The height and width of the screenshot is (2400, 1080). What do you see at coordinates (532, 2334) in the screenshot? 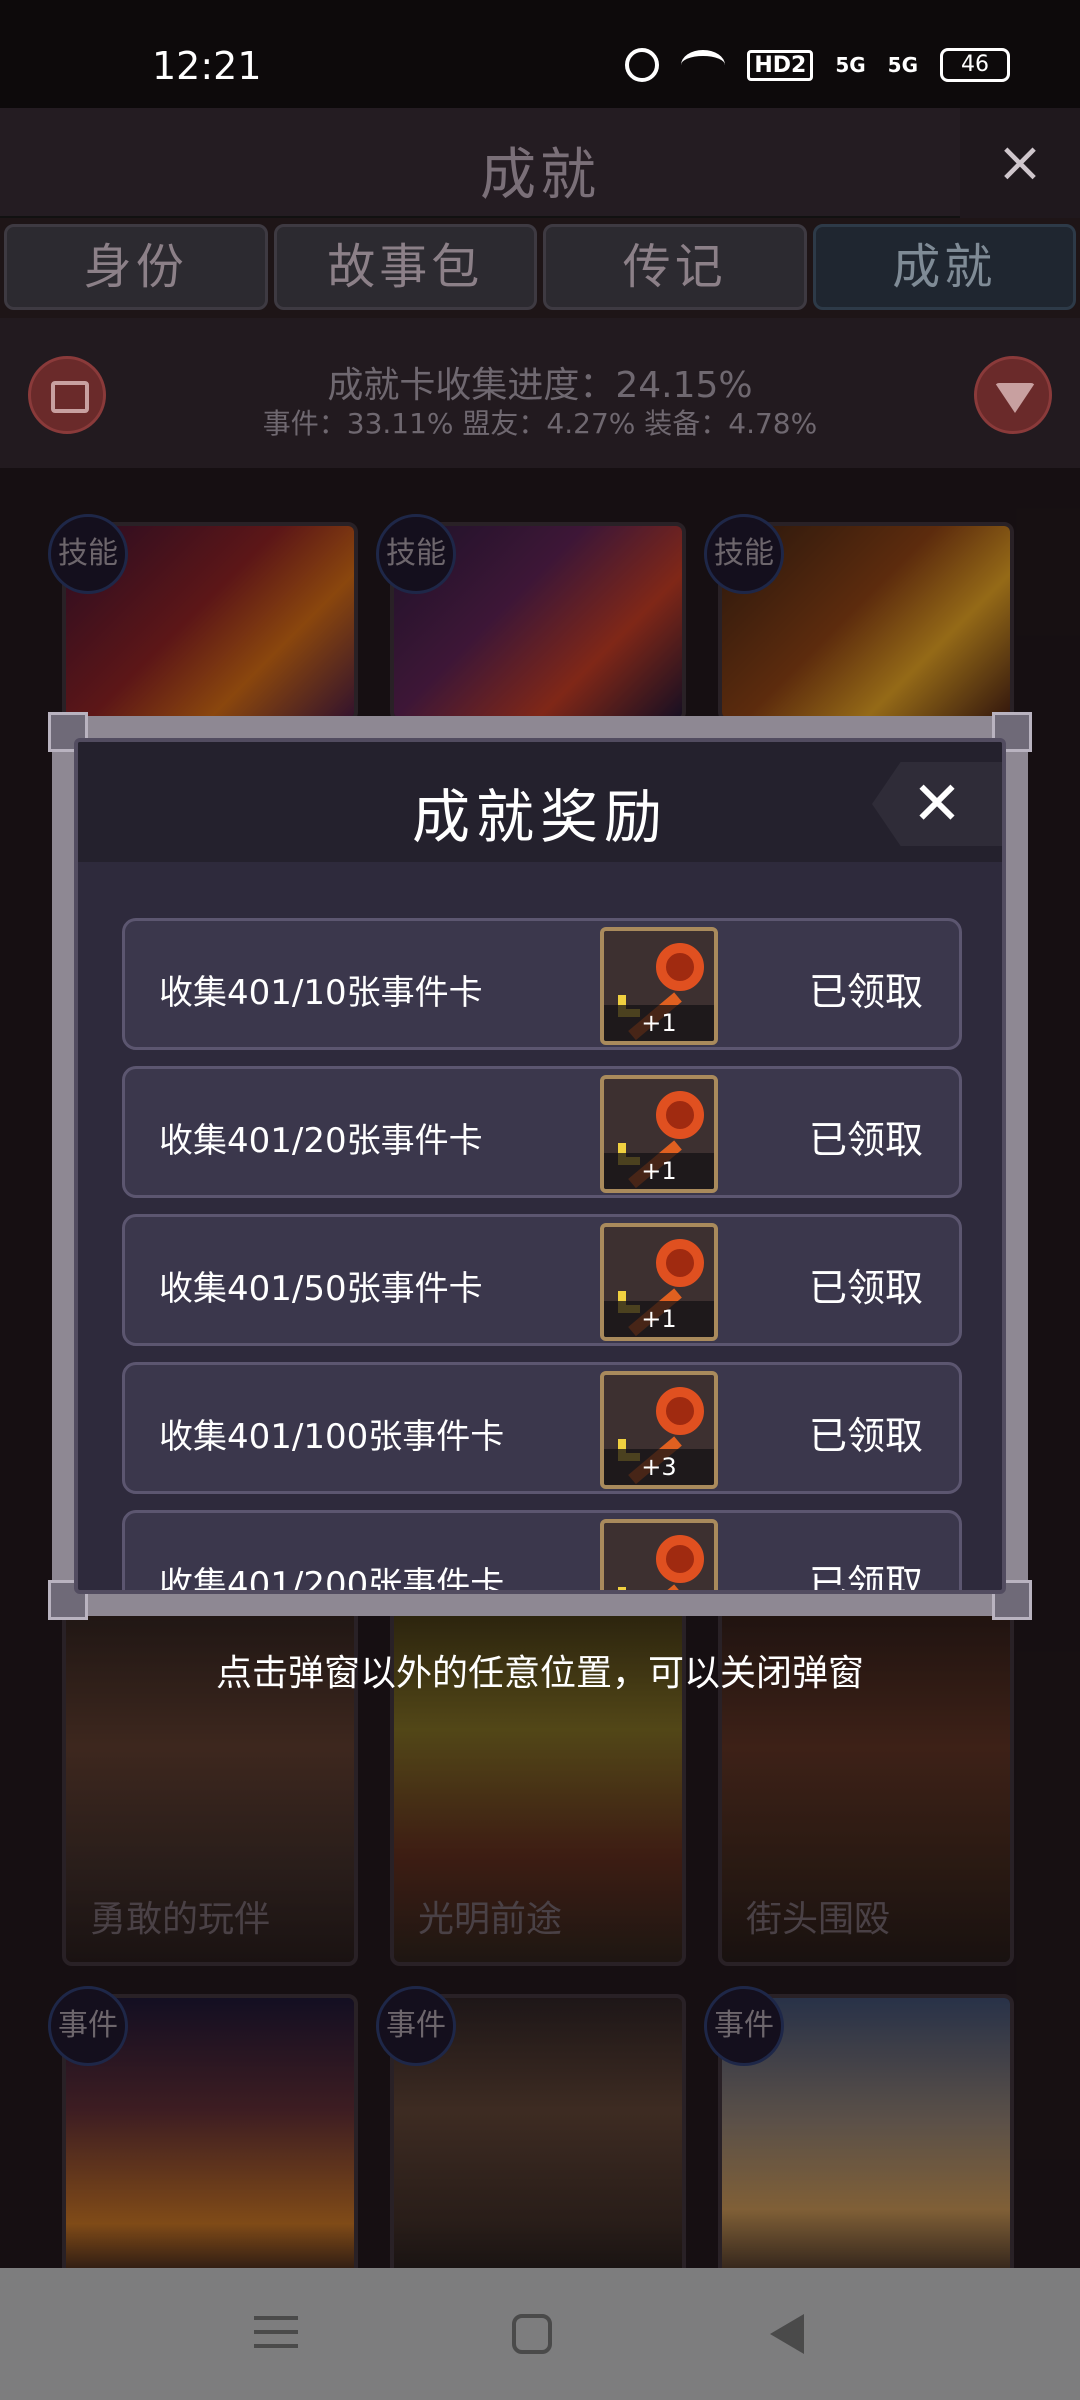
I see `home-icon` at bounding box center [532, 2334].